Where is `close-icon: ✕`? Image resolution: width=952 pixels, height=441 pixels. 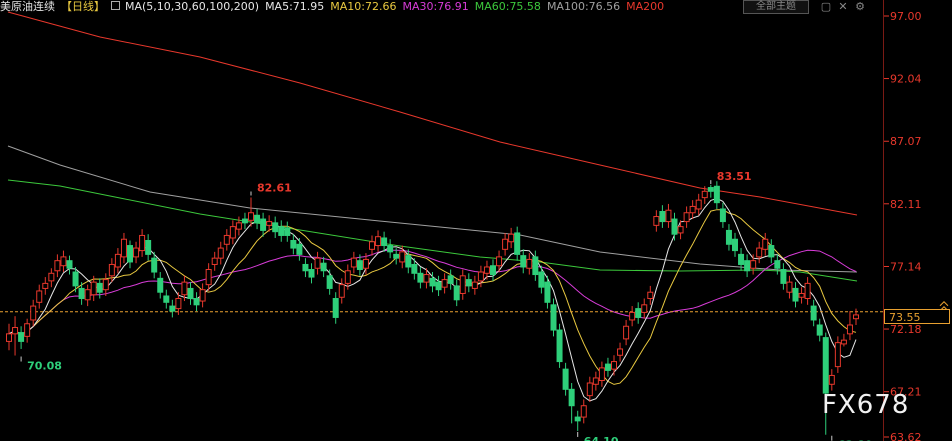
close-icon: ✕ is located at coordinates (843, 6).